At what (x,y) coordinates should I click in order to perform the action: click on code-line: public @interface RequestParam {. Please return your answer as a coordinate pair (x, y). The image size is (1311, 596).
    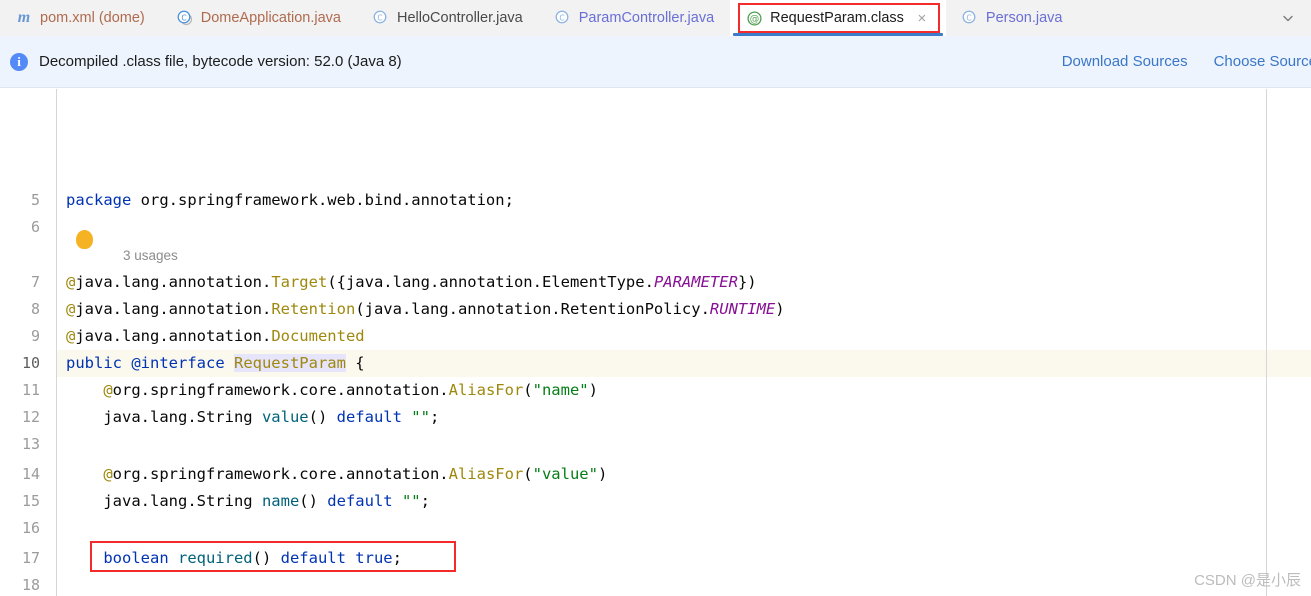
    Looking at the image, I should click on (215, 363).